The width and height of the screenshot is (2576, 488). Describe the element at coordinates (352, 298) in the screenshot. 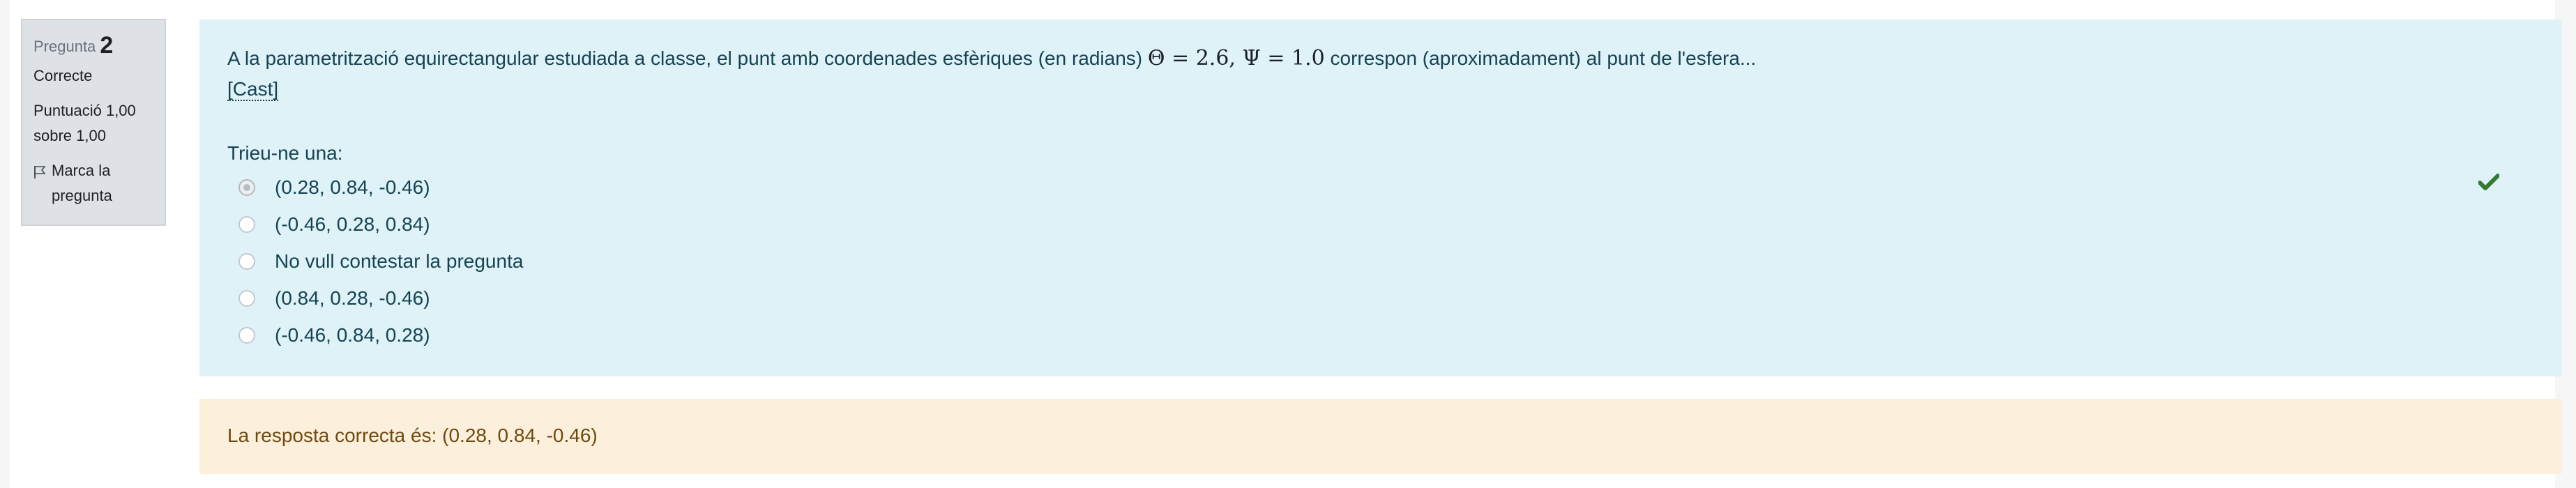

I see `answer-label: (0.84, 0.28, -0.46)` at that location.